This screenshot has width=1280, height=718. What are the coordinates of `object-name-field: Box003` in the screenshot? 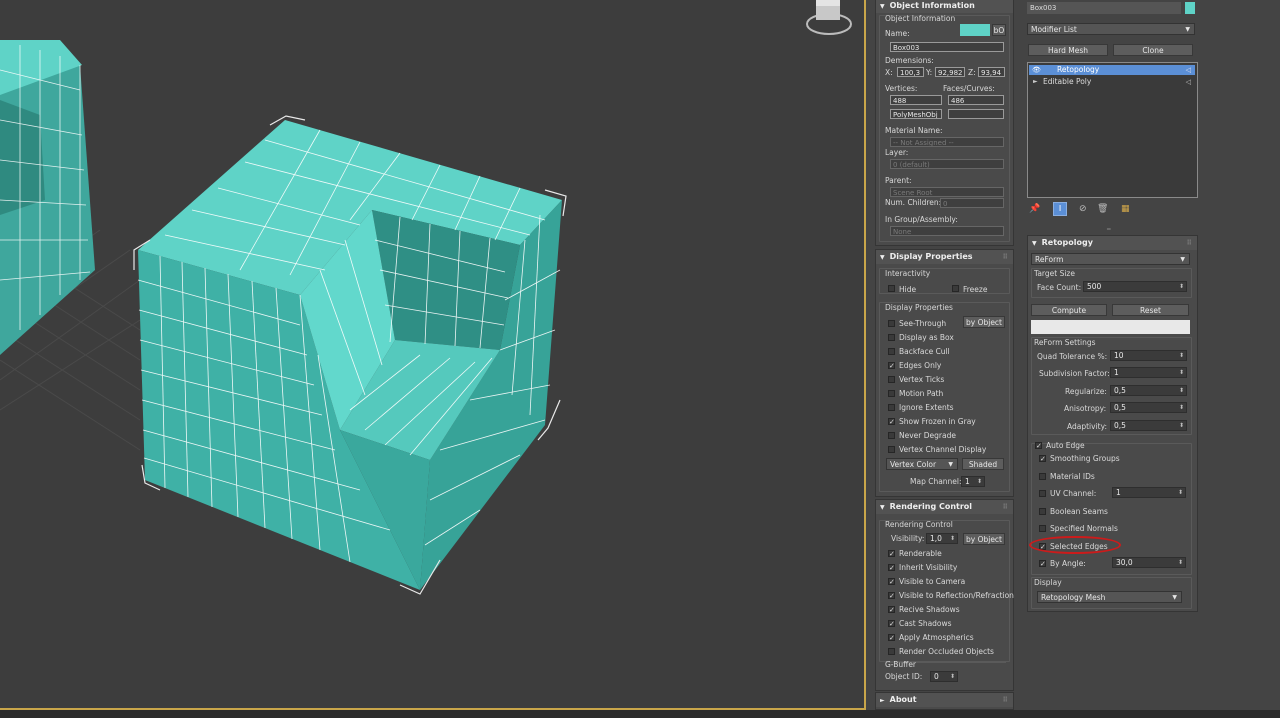 It's located at (1104, 8).